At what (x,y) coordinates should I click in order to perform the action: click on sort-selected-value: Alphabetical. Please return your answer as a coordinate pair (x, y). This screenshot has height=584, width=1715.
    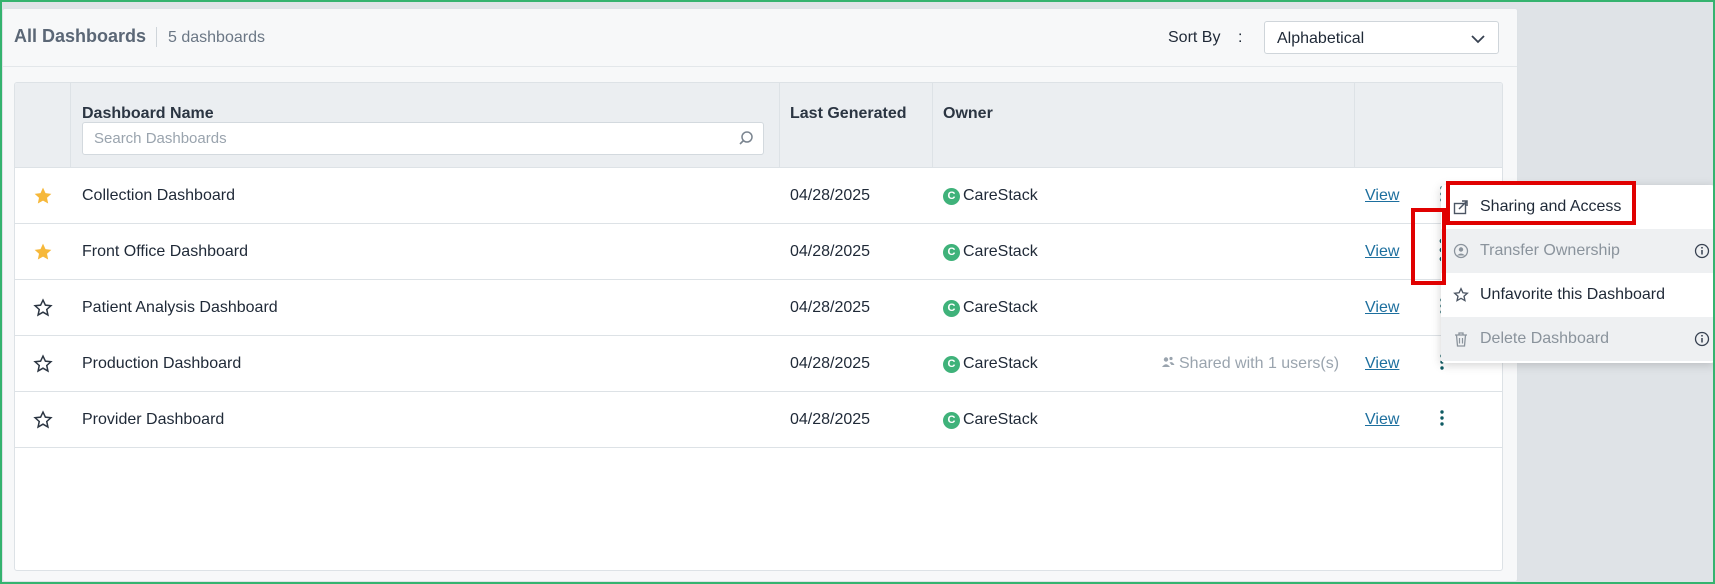
    Looking at the image, I should click on (1321, 38).